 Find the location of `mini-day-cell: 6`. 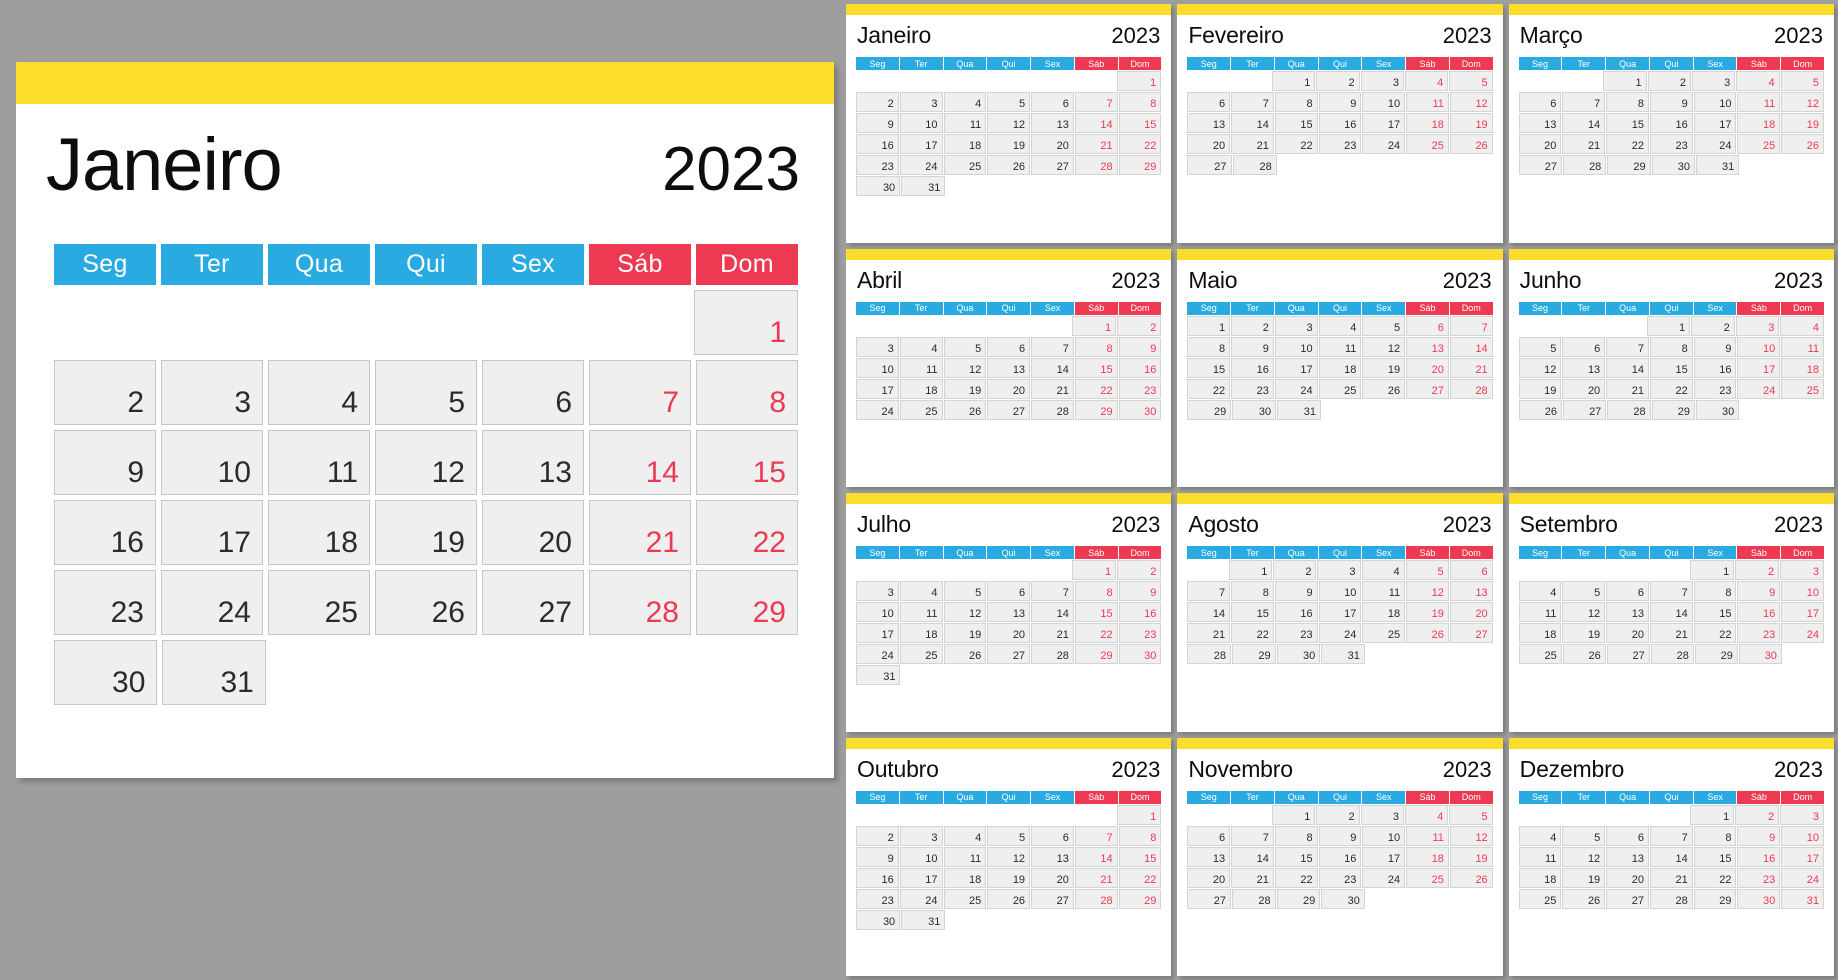

mini-day-cell: 6 is located at coordinates (1009, 346).